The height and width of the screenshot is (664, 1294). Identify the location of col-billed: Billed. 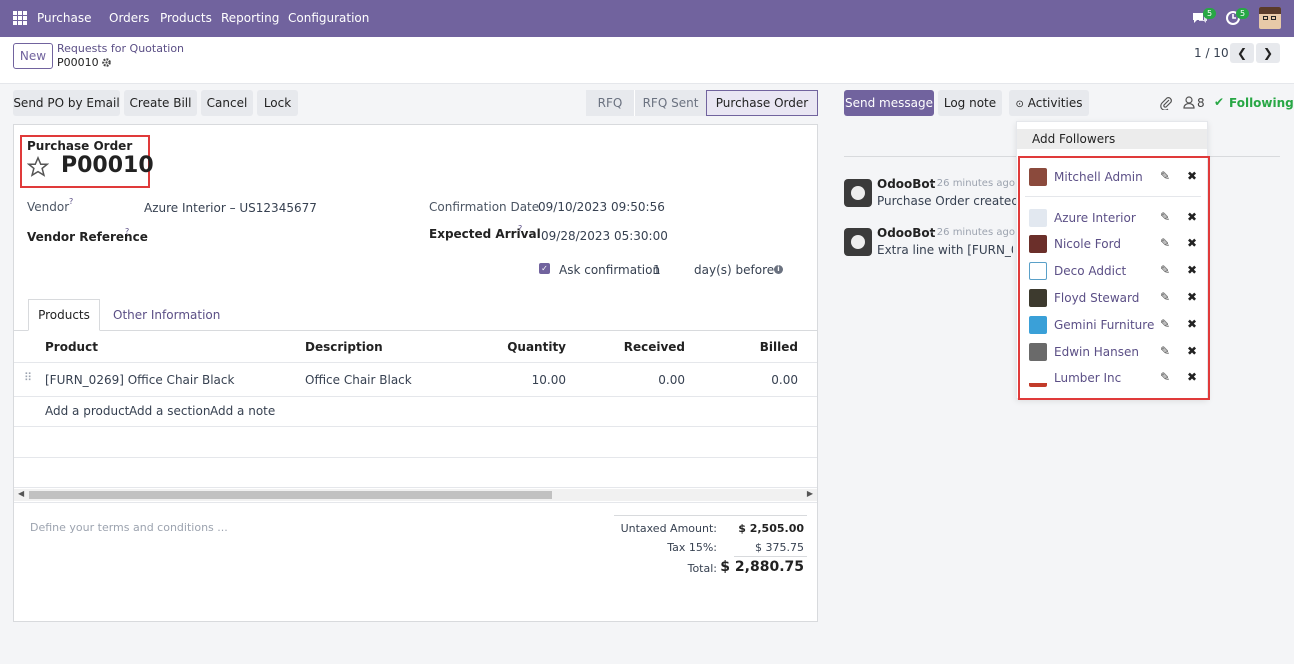
(779, 347).